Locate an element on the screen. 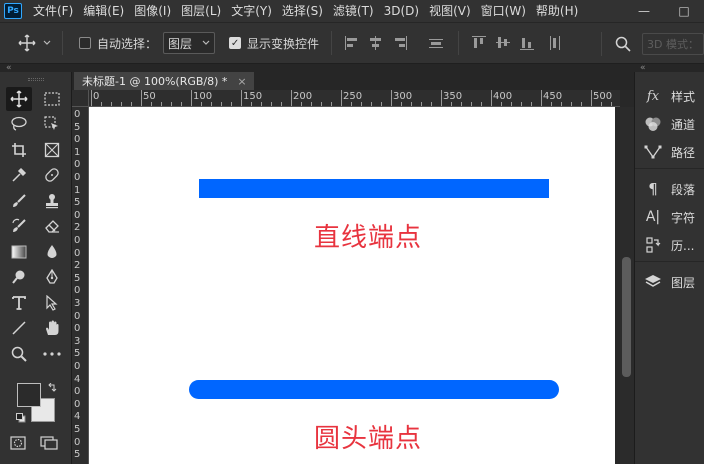 This screenshot has height=464, width=704. gradient-tool-icon is located at coordinates (19, 252).